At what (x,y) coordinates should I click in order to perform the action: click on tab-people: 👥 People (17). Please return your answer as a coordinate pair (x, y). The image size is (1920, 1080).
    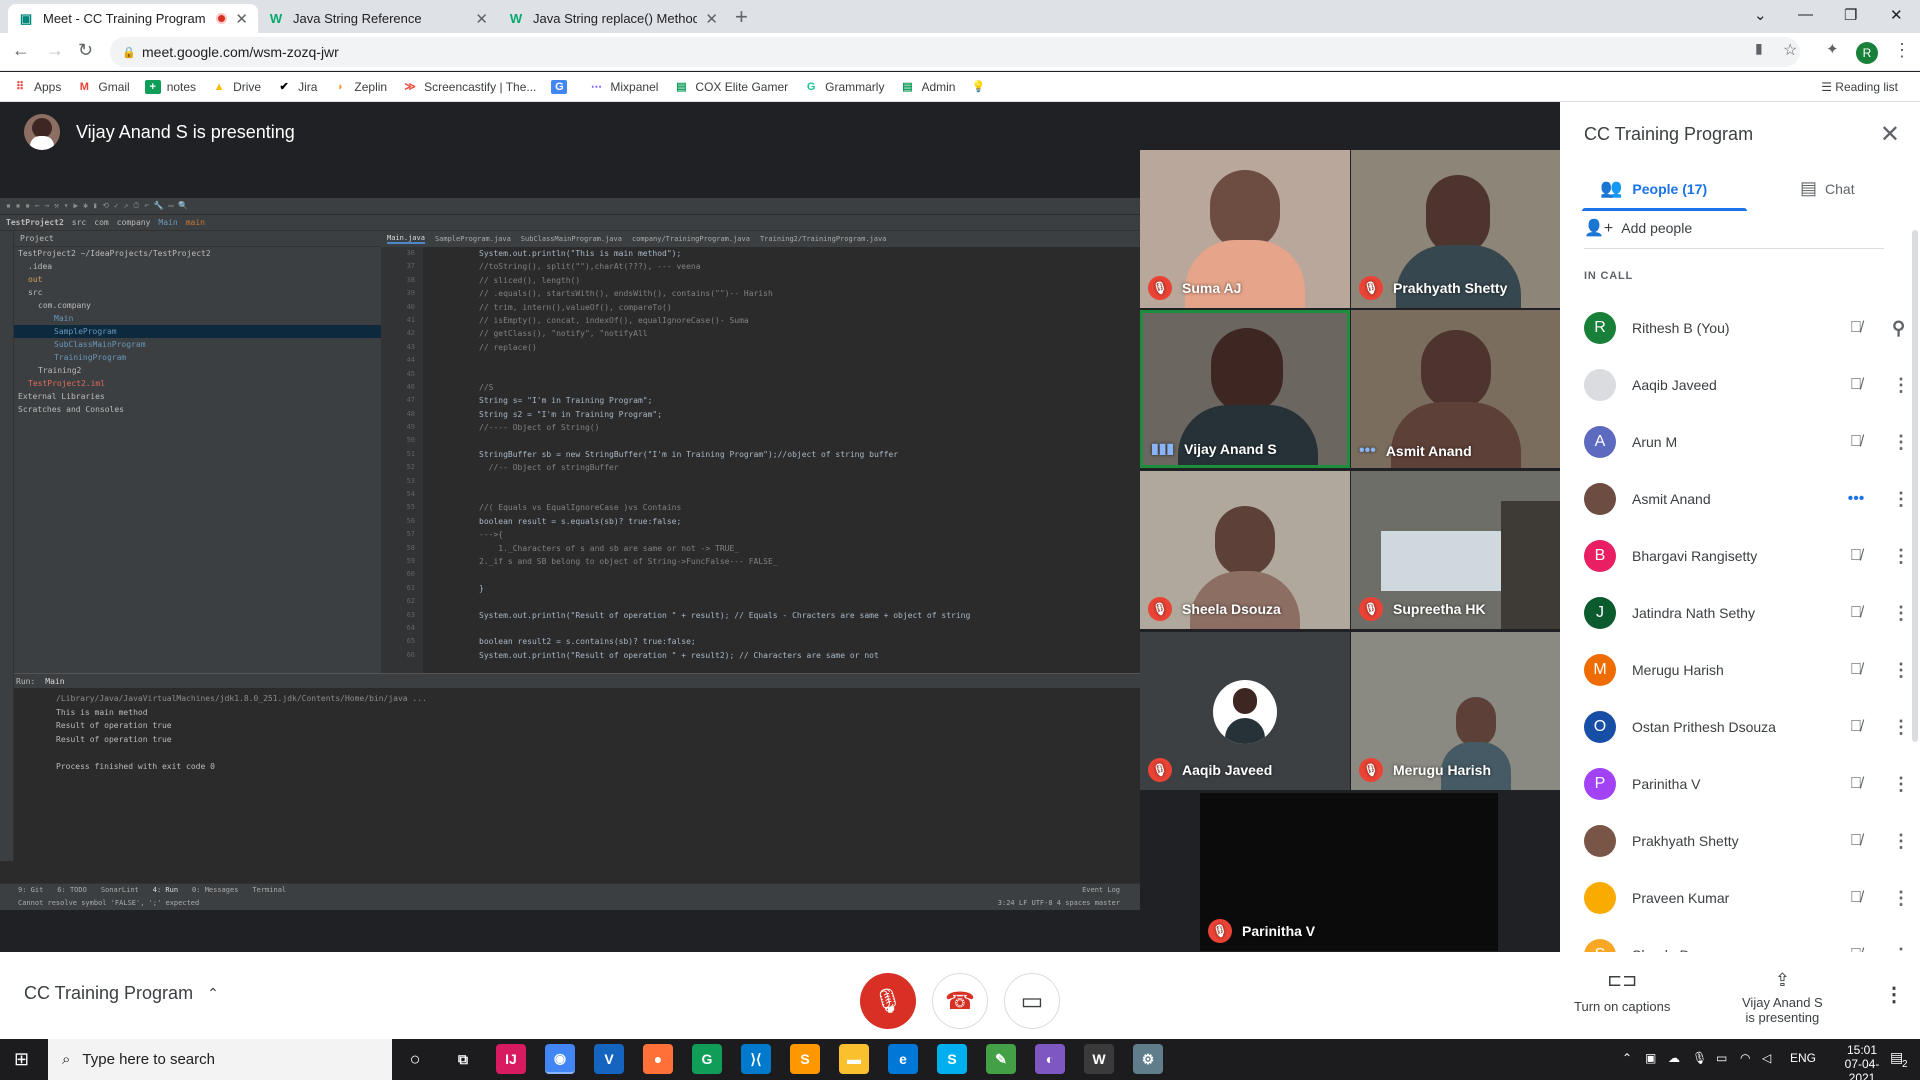
    Looking at the image, I should click on (1653, 188).